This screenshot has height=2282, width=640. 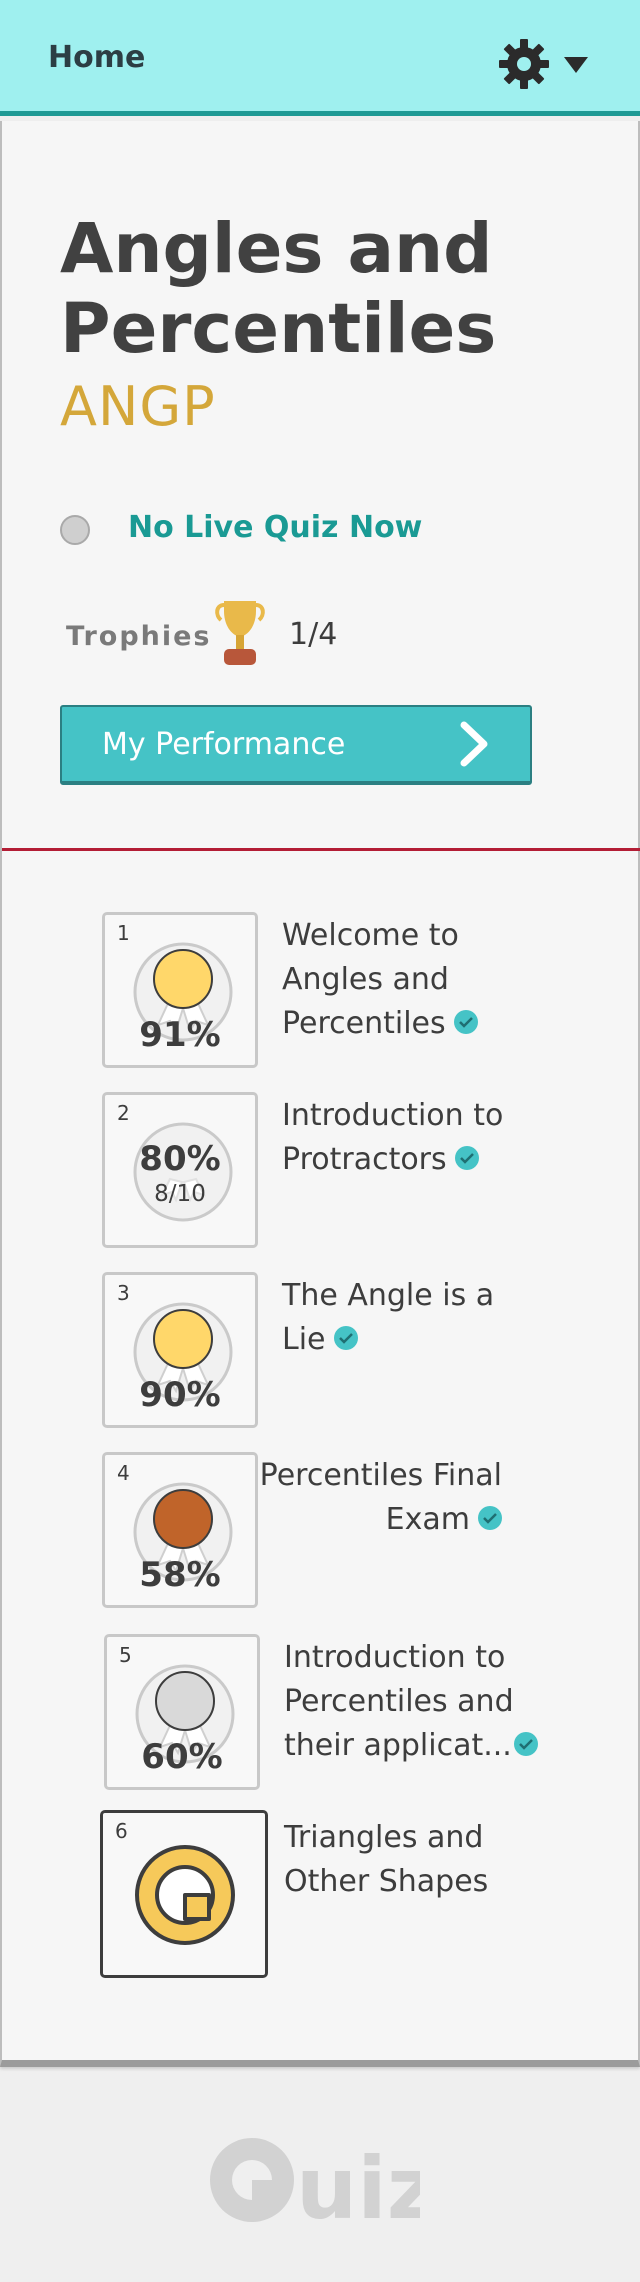 What do you see at coordinates (313, 634) in the screenshot?
I see `trophies-count: 1/4` at bounding box center [313, 634].